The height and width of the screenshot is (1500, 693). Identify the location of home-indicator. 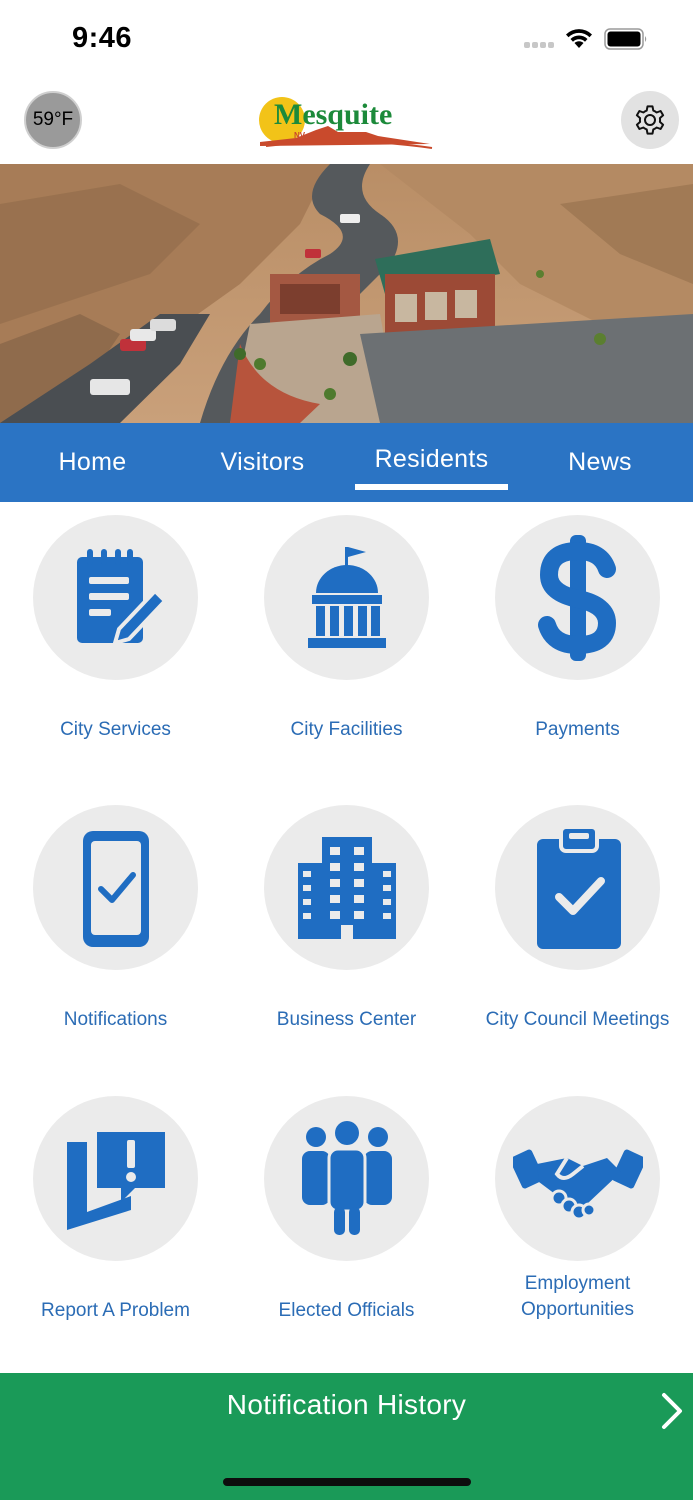
(347, 1482).